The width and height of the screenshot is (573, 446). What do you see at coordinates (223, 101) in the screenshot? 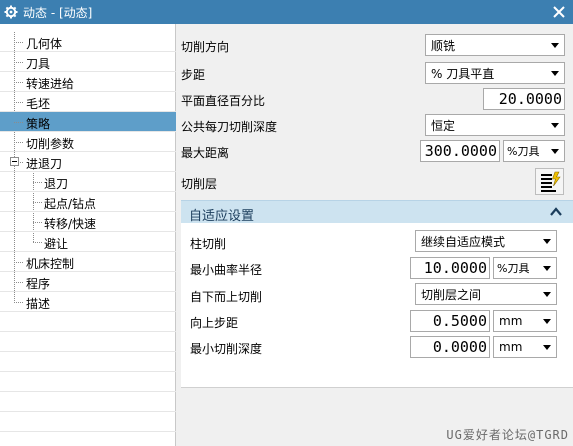
I see `flat-diameter-percent-label: 平面直径百分比` at bounding box center [223, 101].